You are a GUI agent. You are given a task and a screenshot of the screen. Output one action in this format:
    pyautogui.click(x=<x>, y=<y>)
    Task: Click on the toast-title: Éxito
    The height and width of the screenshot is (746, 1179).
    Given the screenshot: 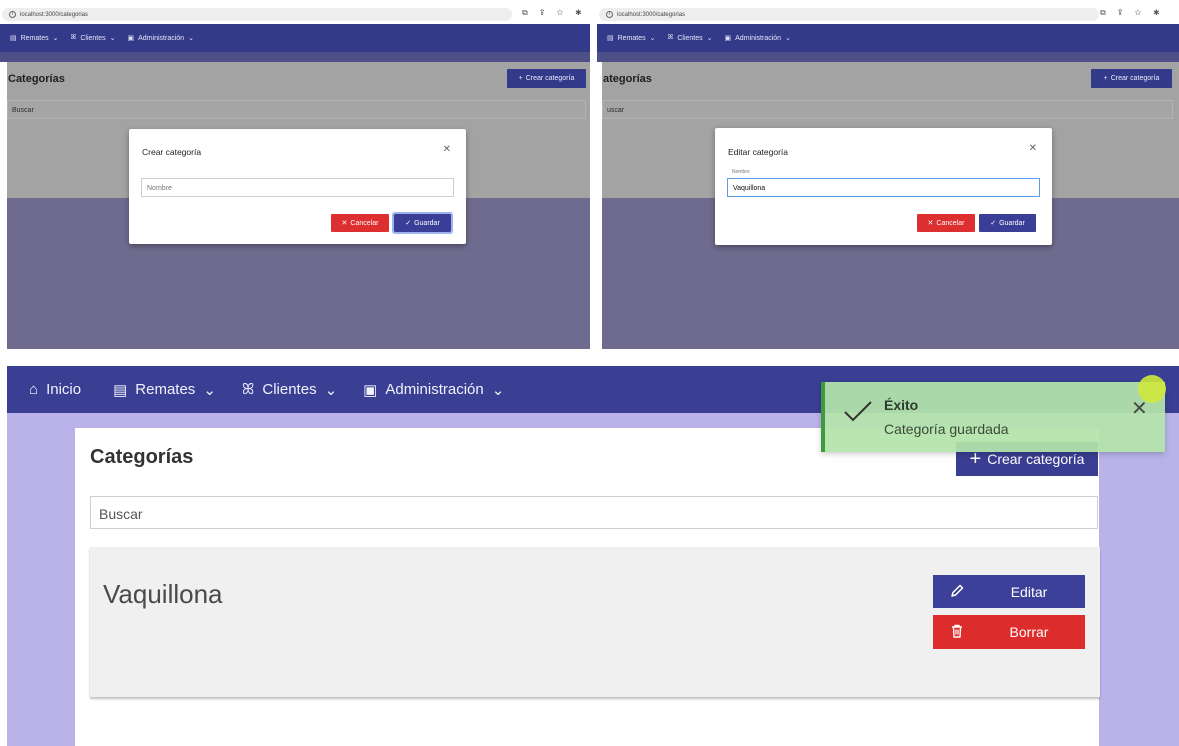 What is the action you would take?
    pyautogui.click(x=901, y=405)
    